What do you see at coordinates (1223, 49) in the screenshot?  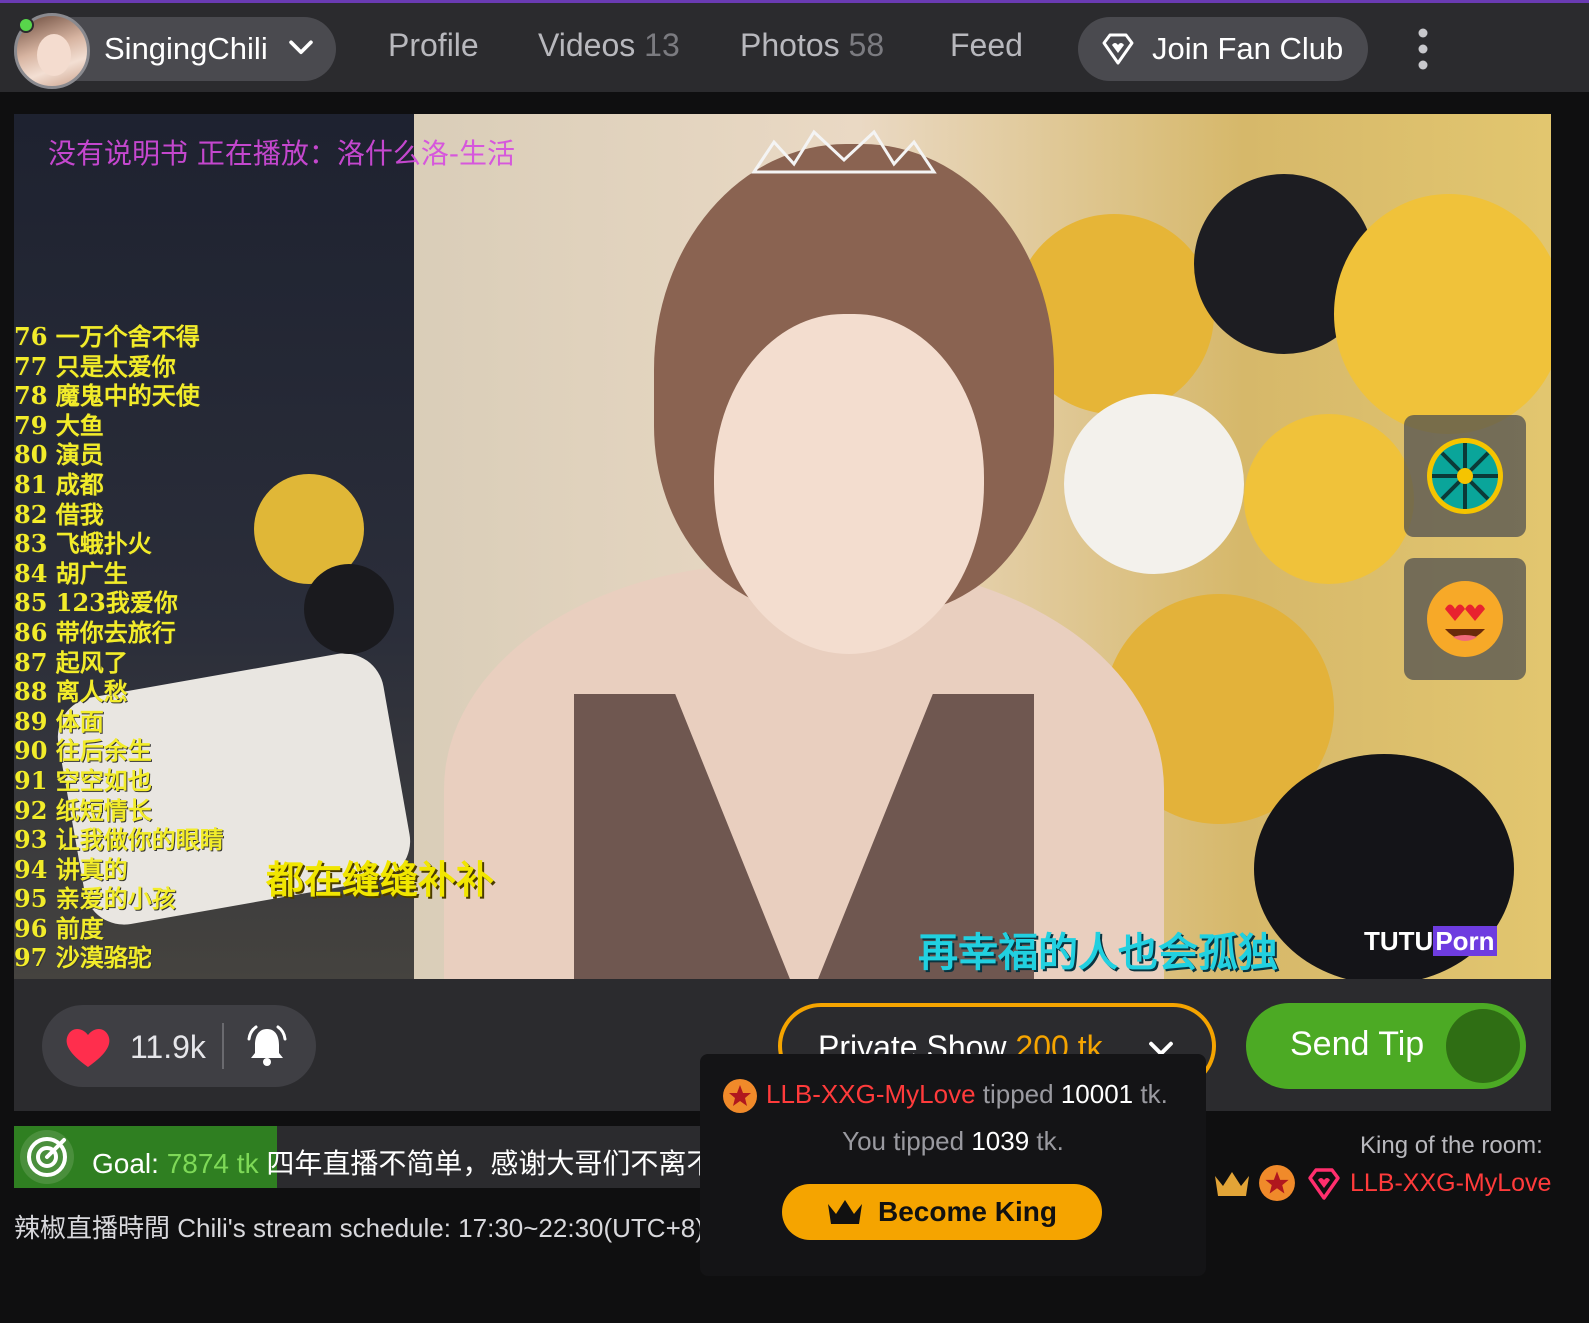 I see `join-fan-club-button: Join Fan Club` at bounding box center [1223, 49].